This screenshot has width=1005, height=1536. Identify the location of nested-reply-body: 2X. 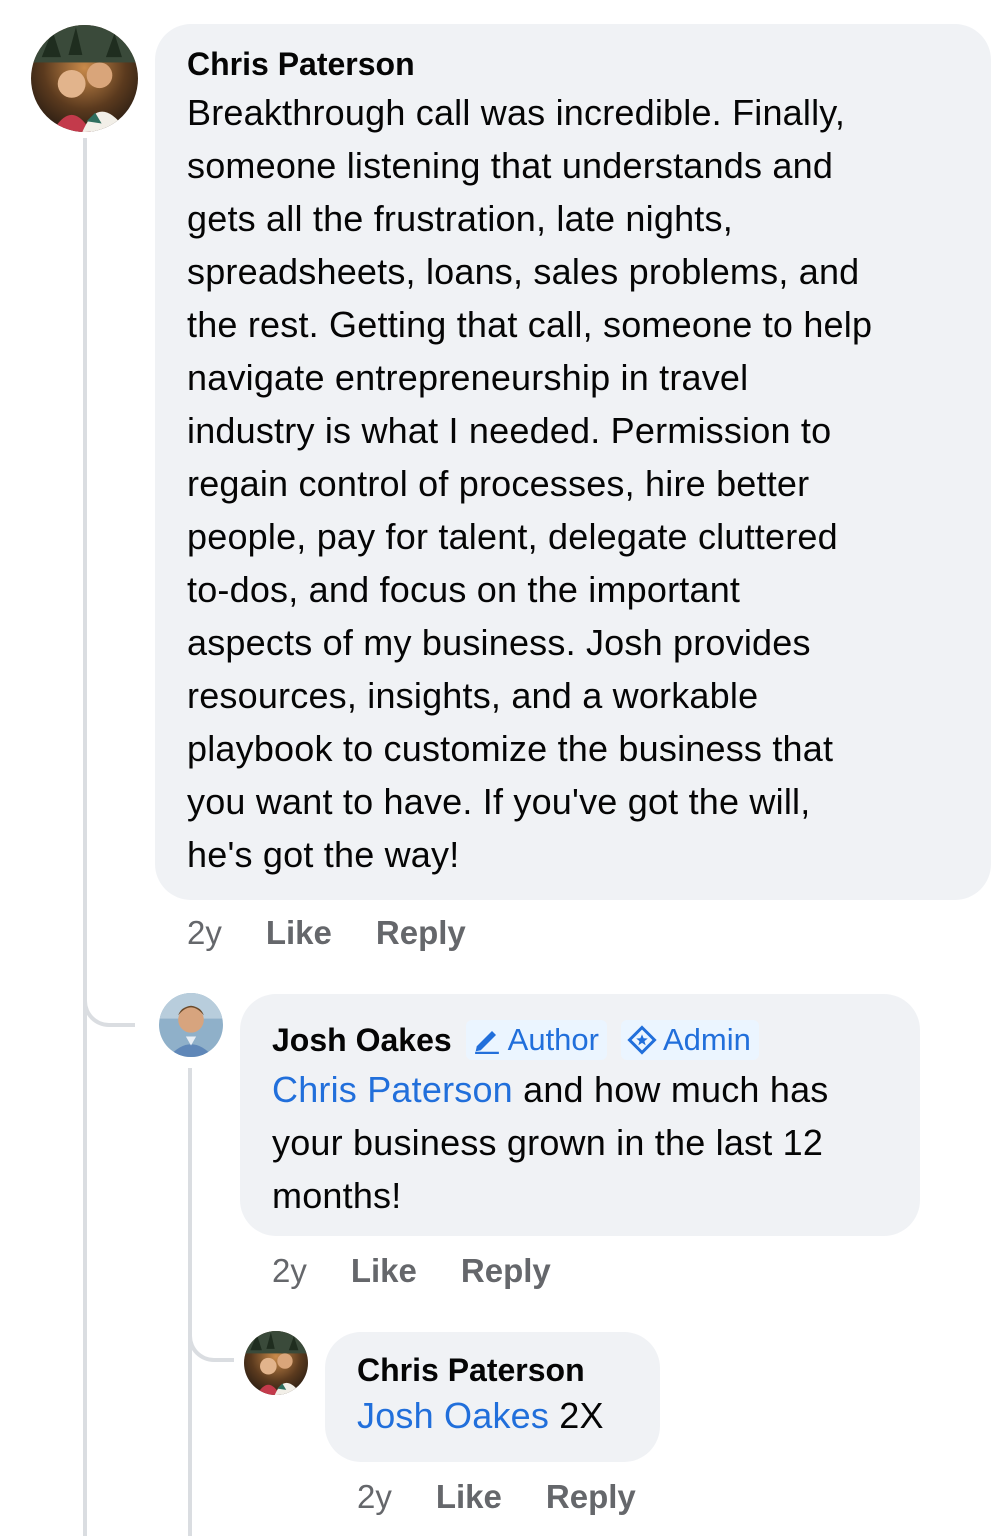
(576, 1415).